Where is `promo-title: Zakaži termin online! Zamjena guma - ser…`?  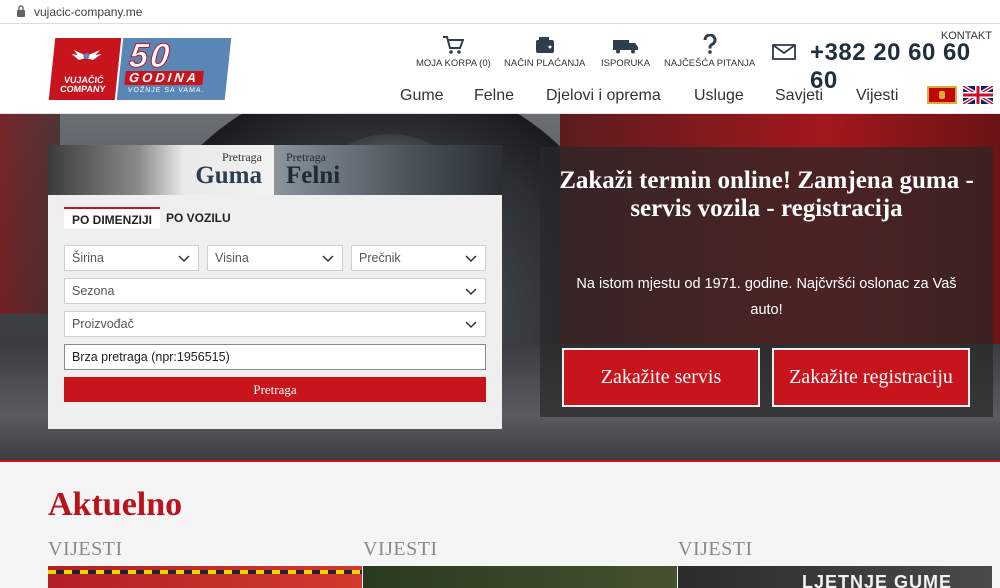 promo-title: Zakaži termin online! Zamjena guma - ser… is located at coordinates (766, 194).